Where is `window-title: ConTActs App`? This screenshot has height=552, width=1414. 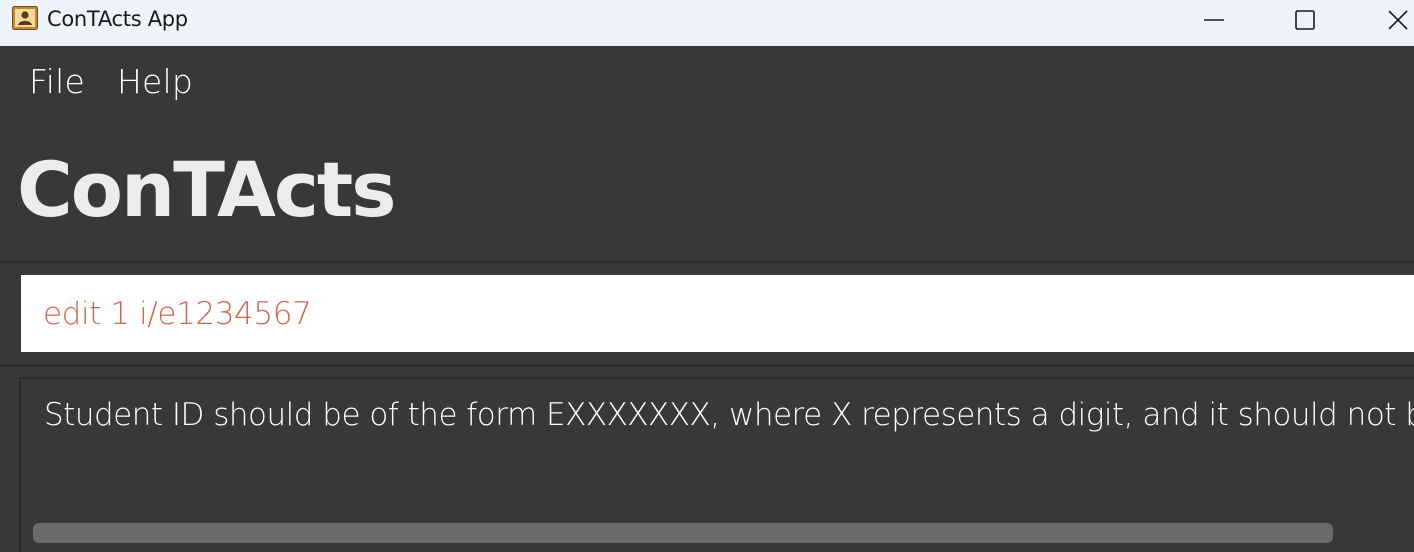 window-title: ConTActs App is located at coordinates (117, 19).